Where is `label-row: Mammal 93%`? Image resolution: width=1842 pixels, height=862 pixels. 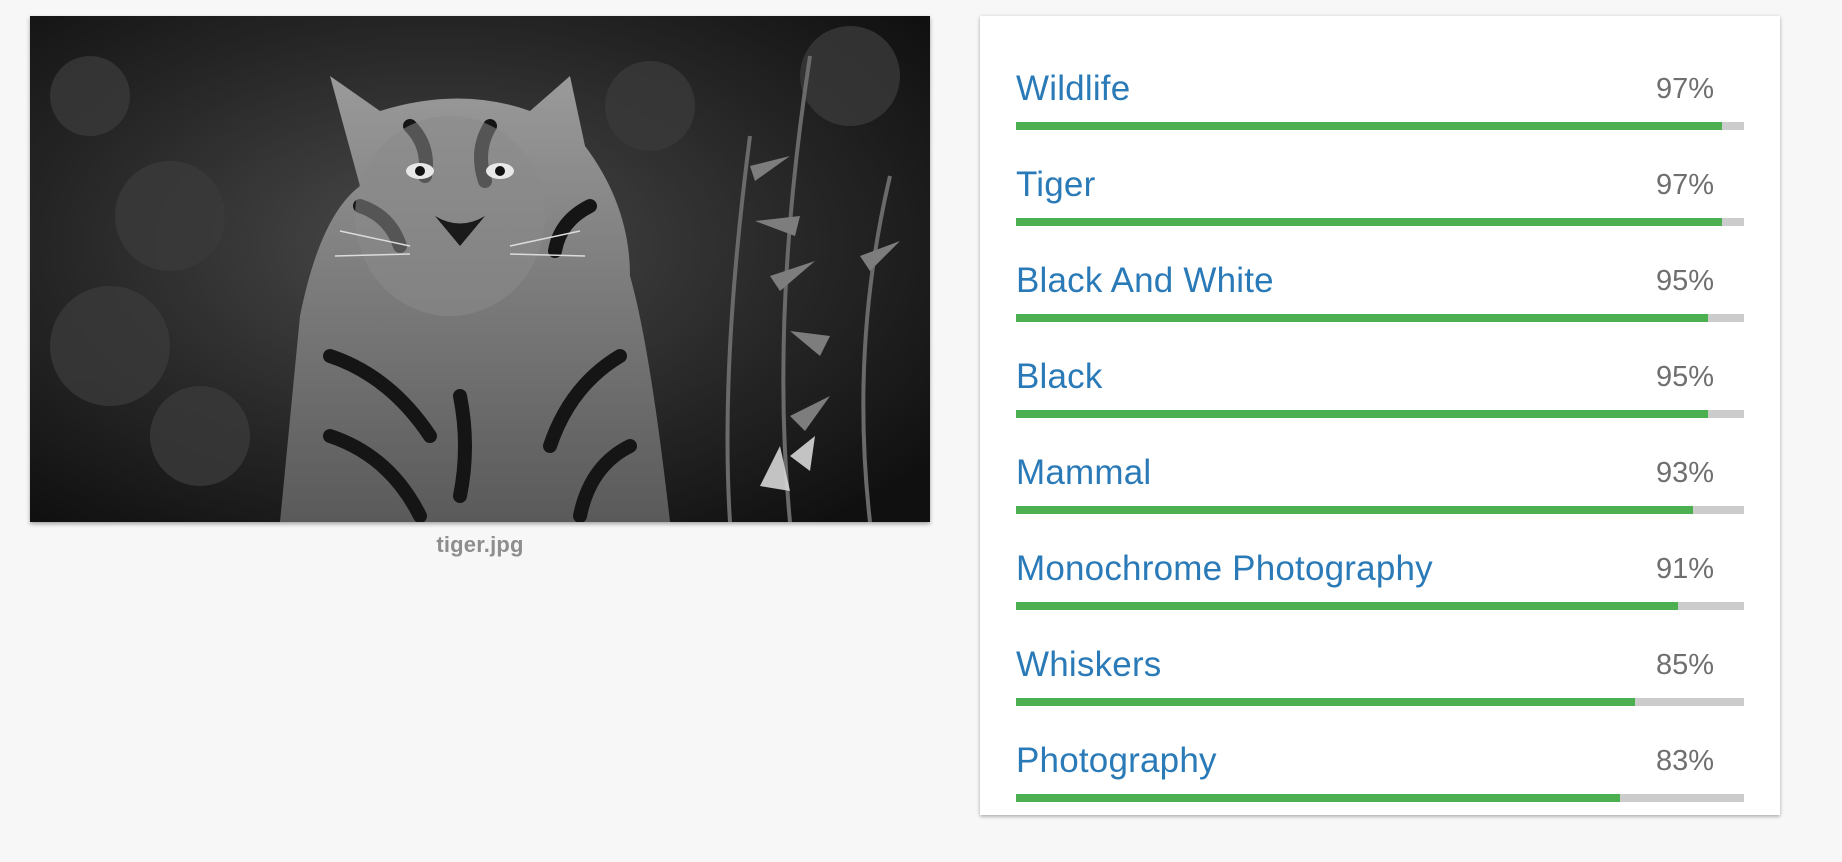
label-row: Mammal 93% is located at coordinates (1380, 498).